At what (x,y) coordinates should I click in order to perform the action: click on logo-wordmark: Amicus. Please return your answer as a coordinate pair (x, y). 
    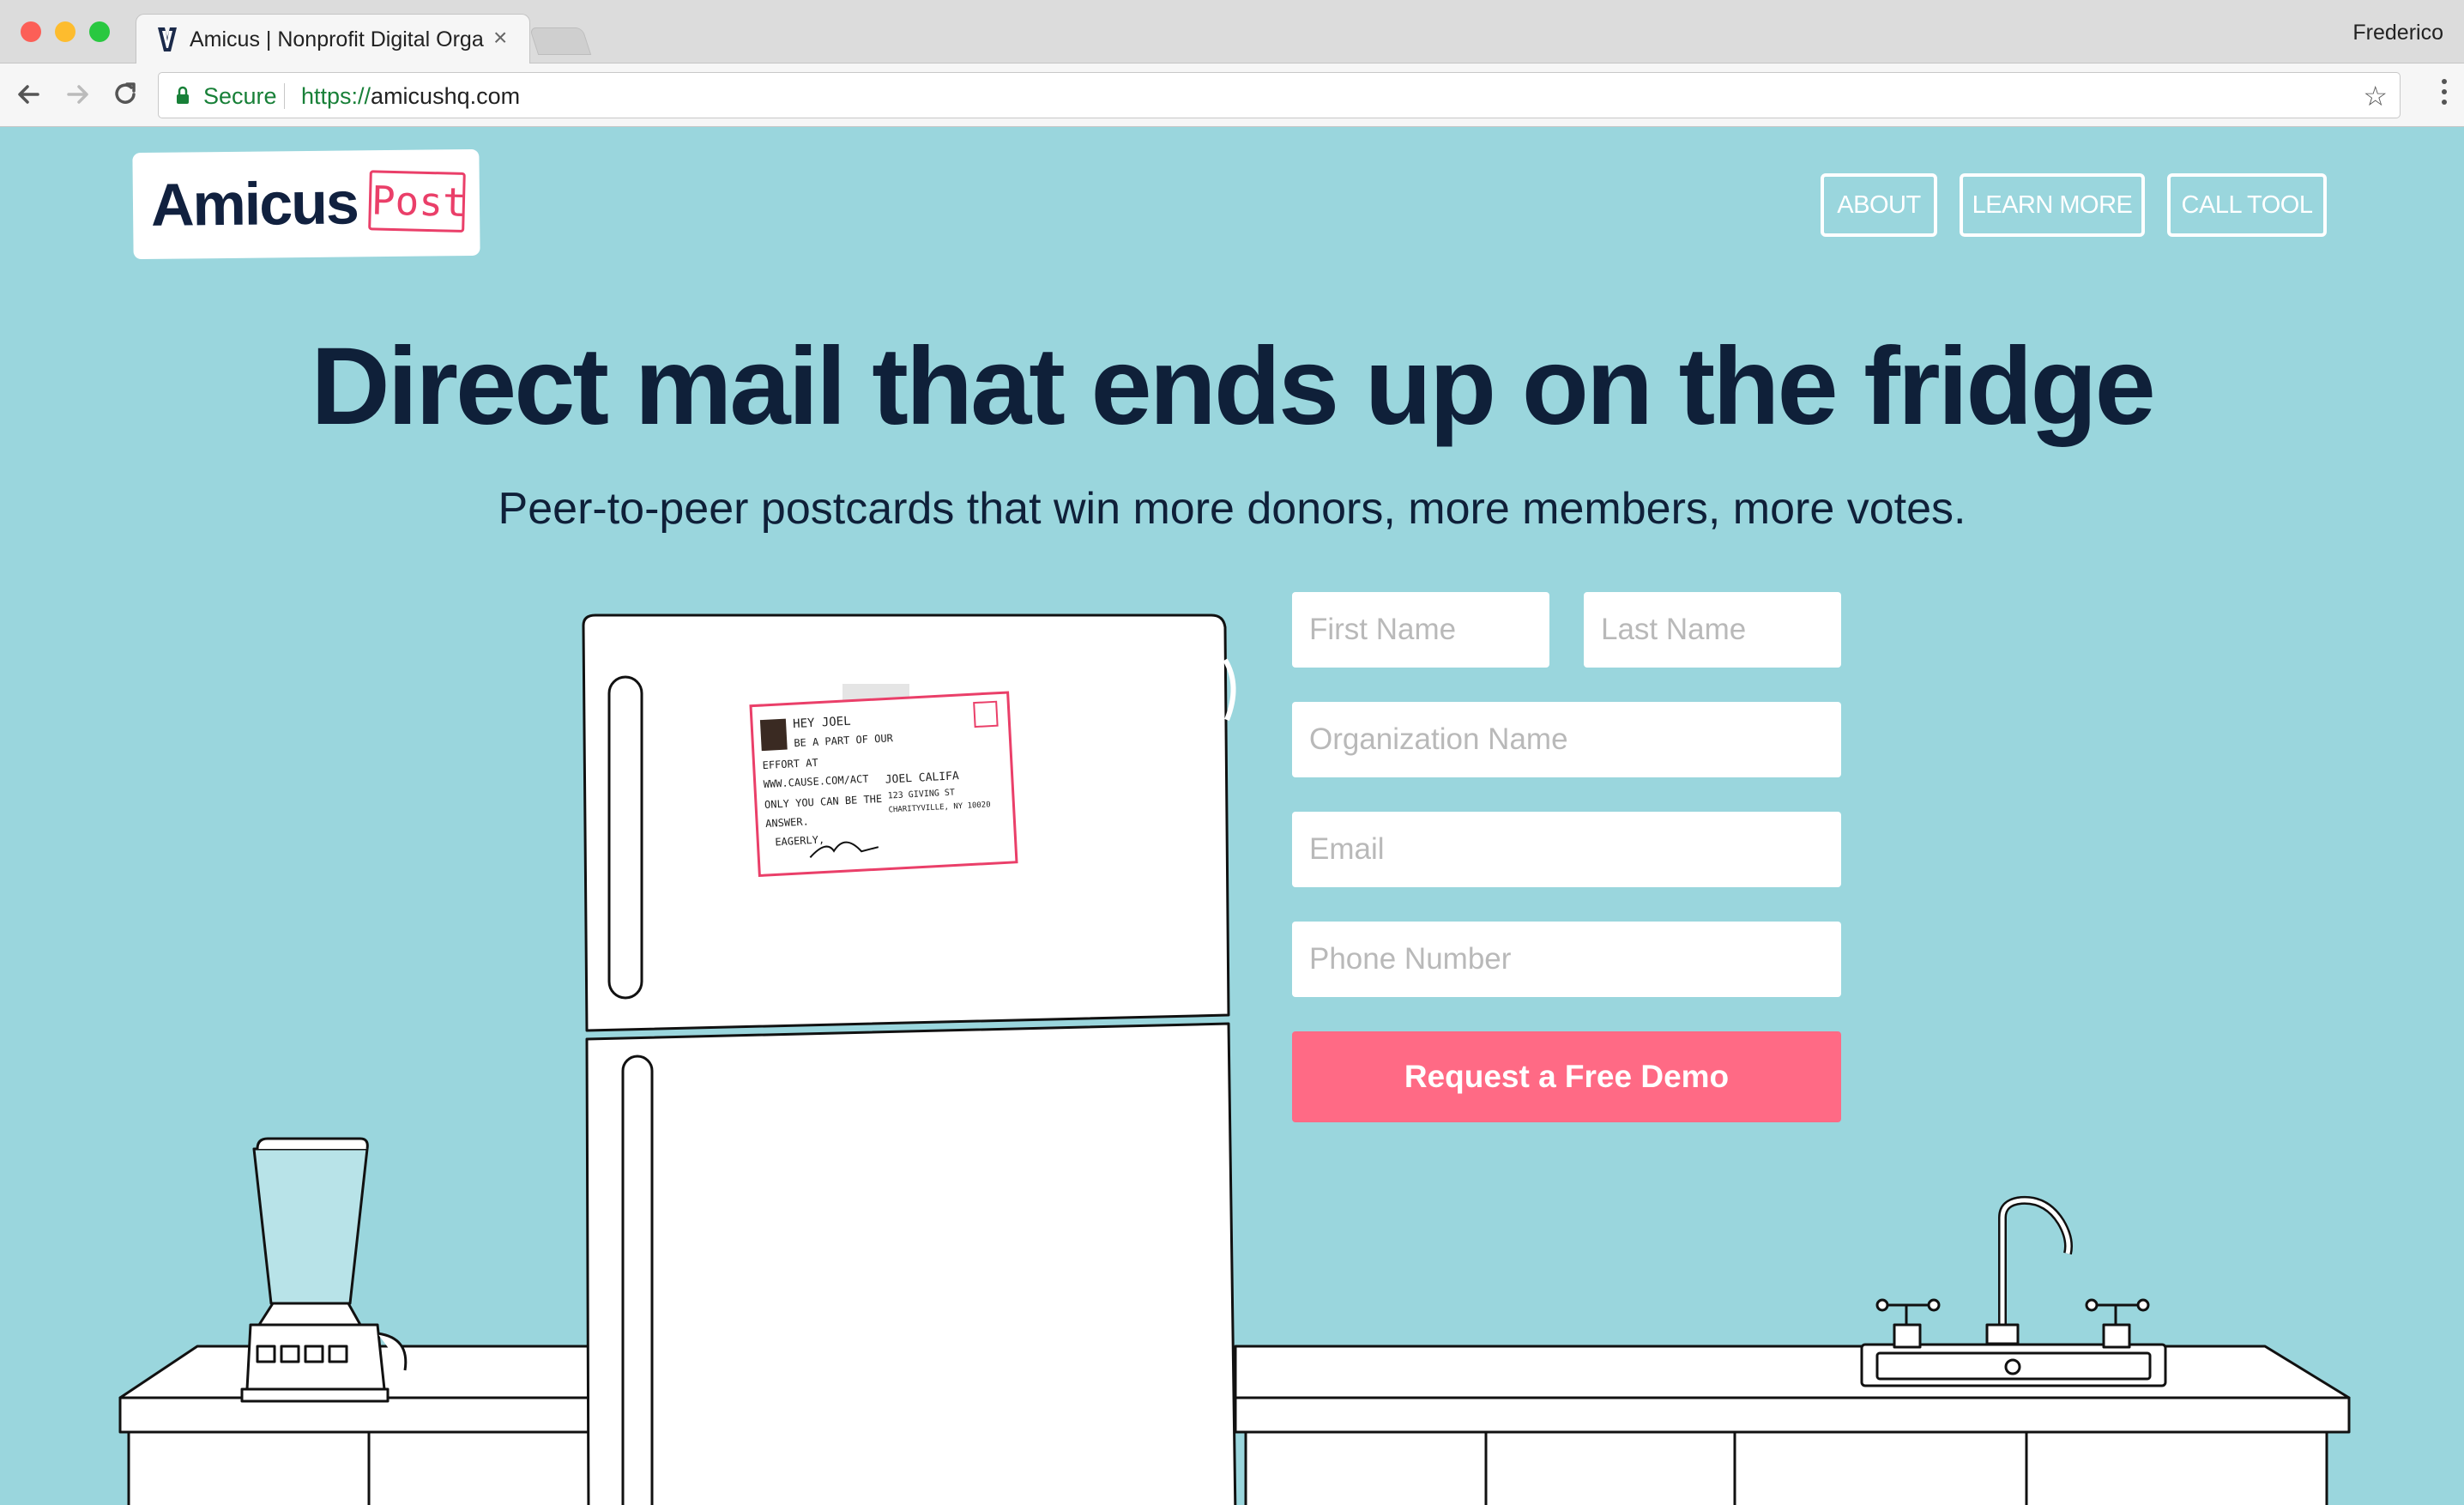
    Looking at the image, I should click on (254, 204).